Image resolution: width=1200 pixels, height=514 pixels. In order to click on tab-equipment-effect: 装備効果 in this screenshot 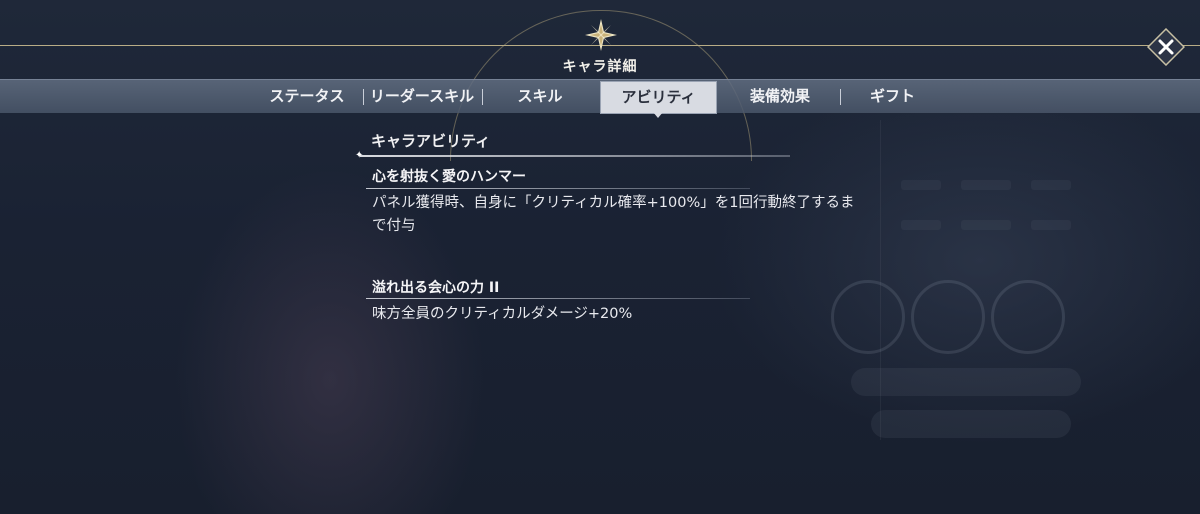, I will do `click(780, 96)`.